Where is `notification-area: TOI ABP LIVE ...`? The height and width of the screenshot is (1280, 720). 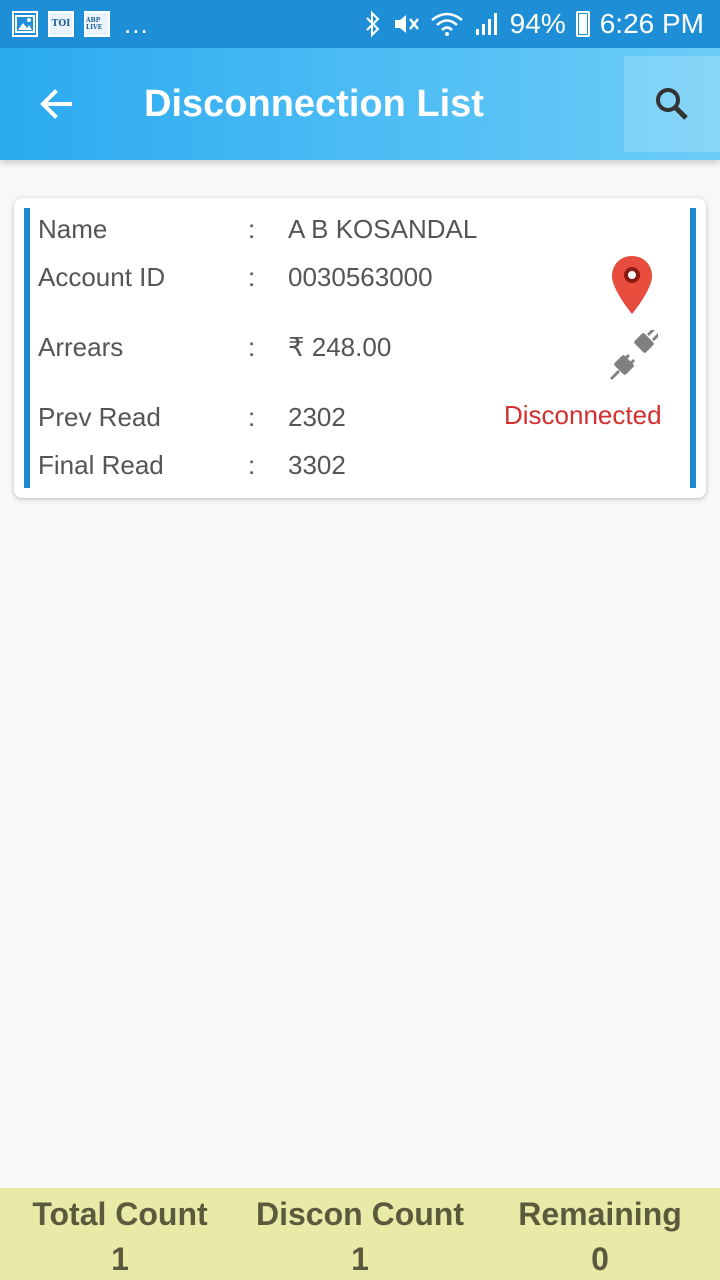
notification-area: TOI ABP LIVE ... is located at coordinates (80, 24).